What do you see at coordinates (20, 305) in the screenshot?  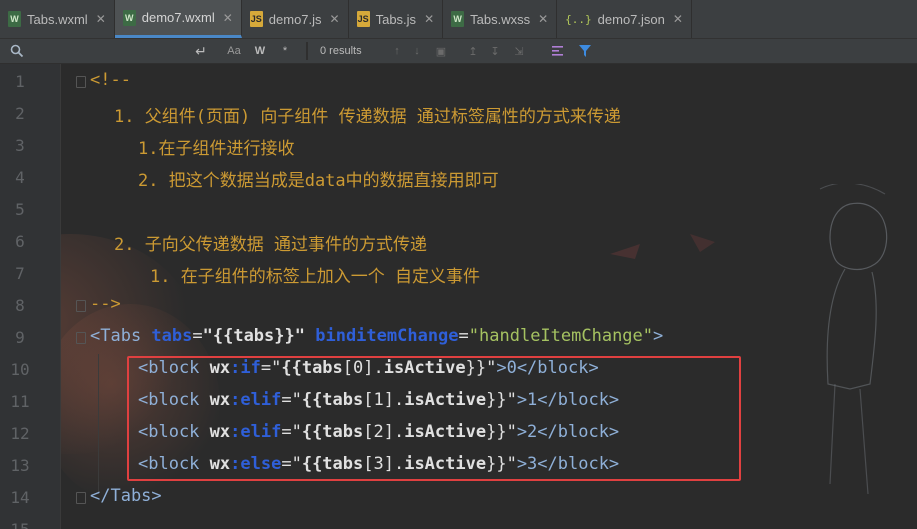 I see `line-number: 8` at bounding box center [20, 305].